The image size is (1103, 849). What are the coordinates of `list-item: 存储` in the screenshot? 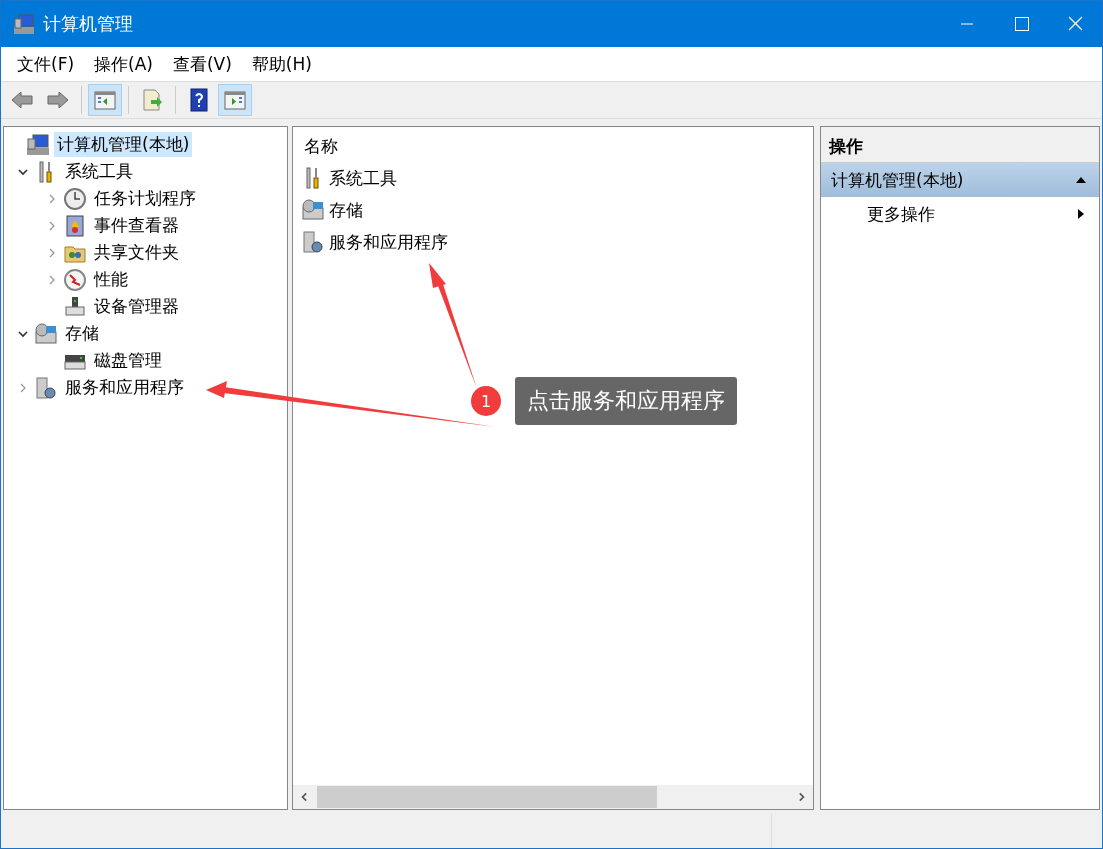 It's located at (346, 210).